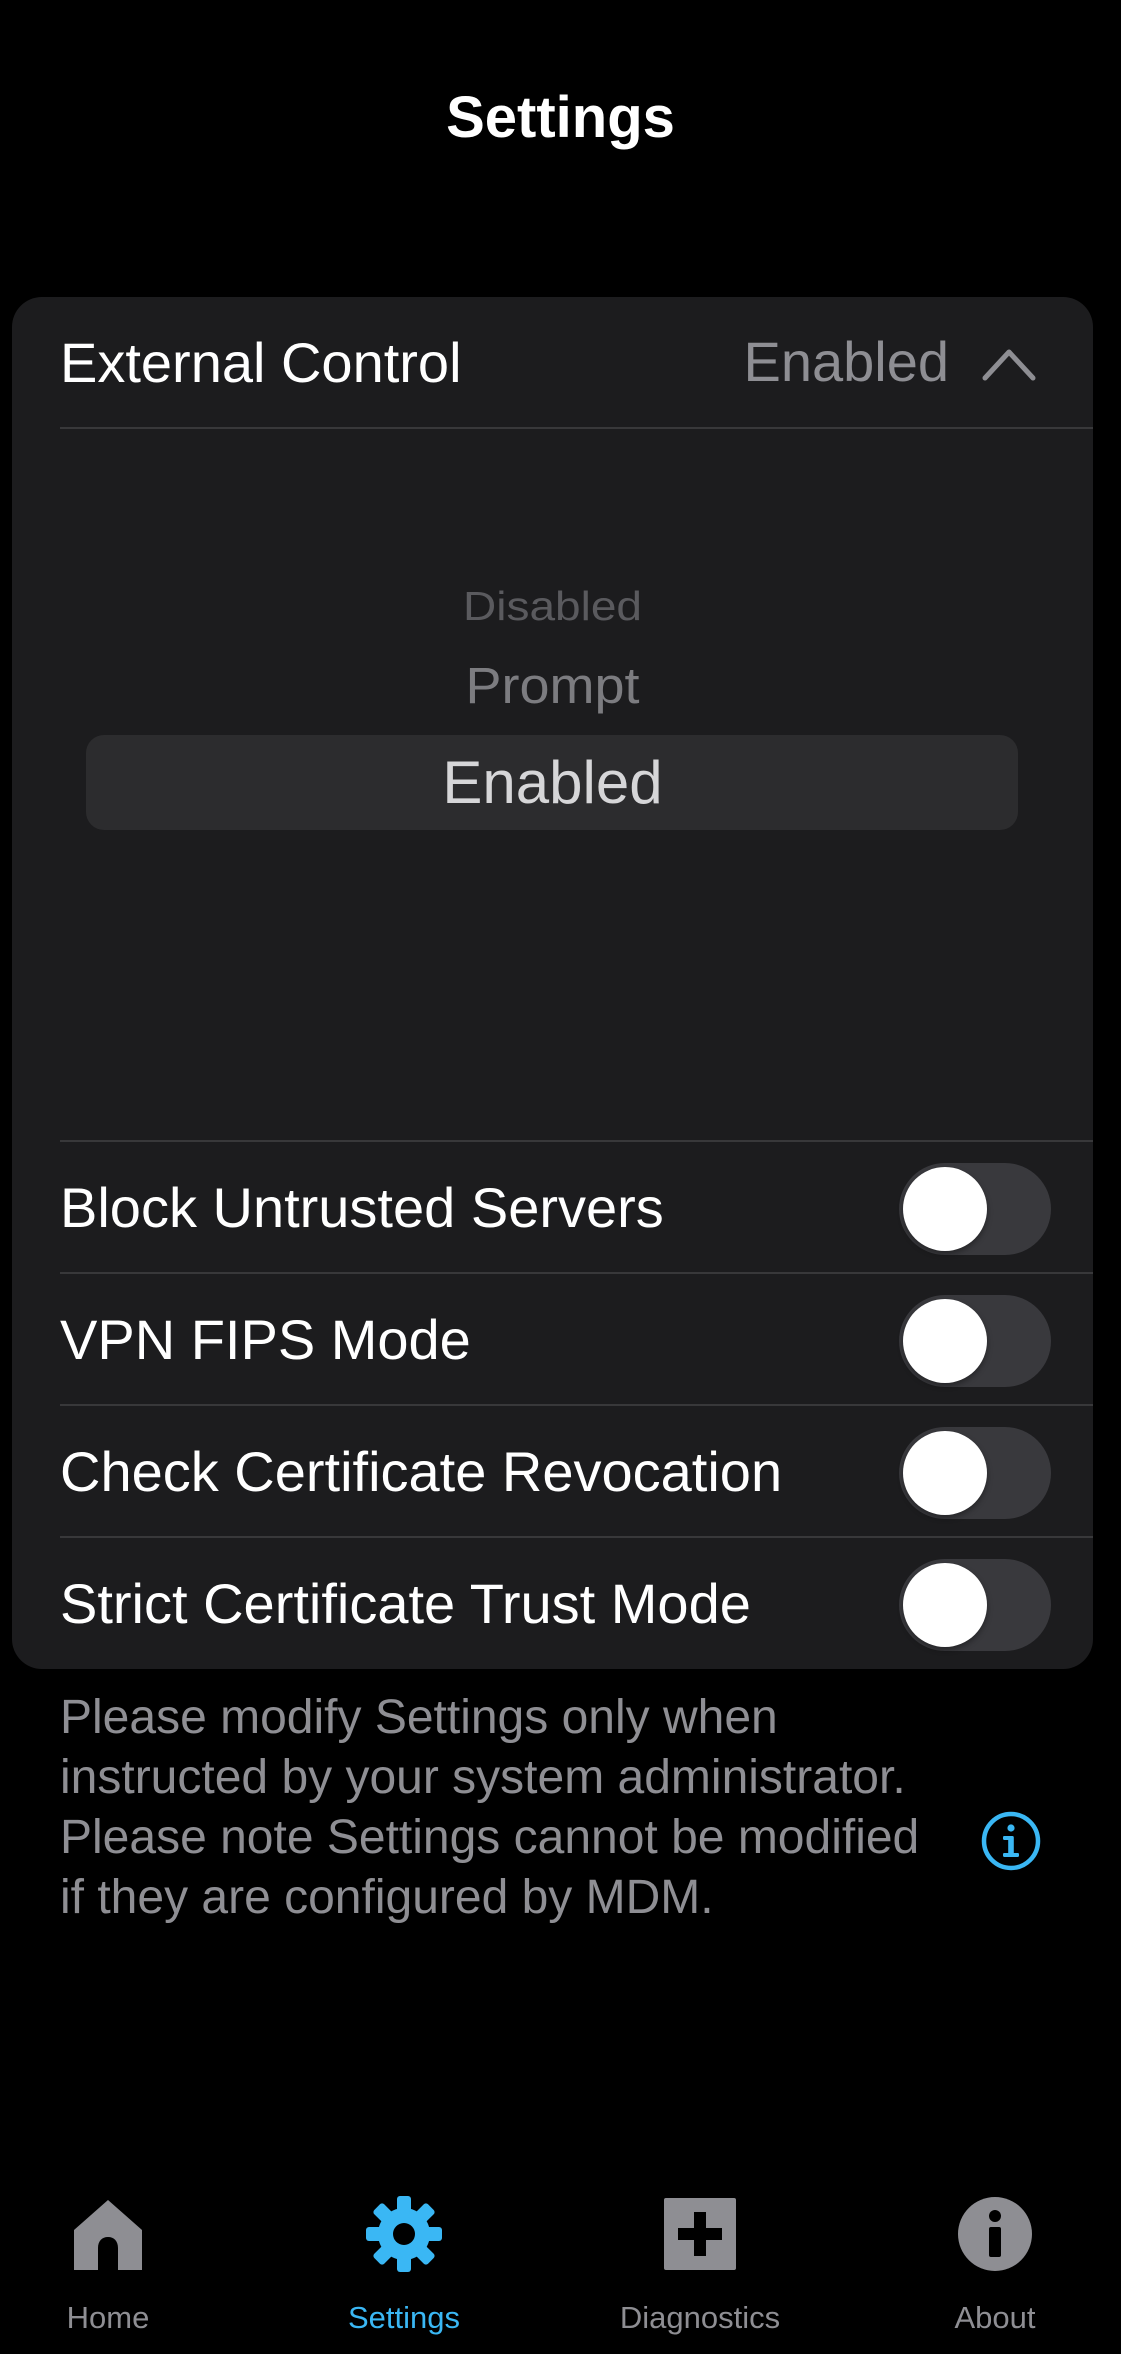  Describe the element at coordinates (421, 1471) in the screenshot. I see `toggle-label: Check Certificate Revocation` at that location.